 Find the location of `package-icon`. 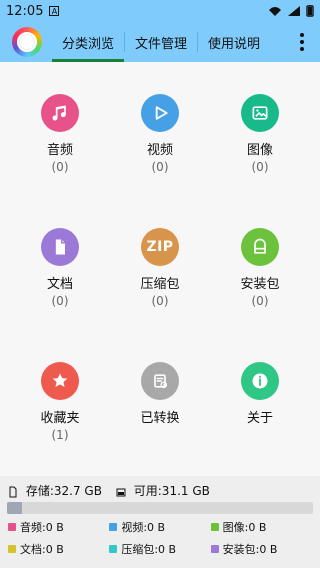

package-icon is located at coordinates (260, 247).